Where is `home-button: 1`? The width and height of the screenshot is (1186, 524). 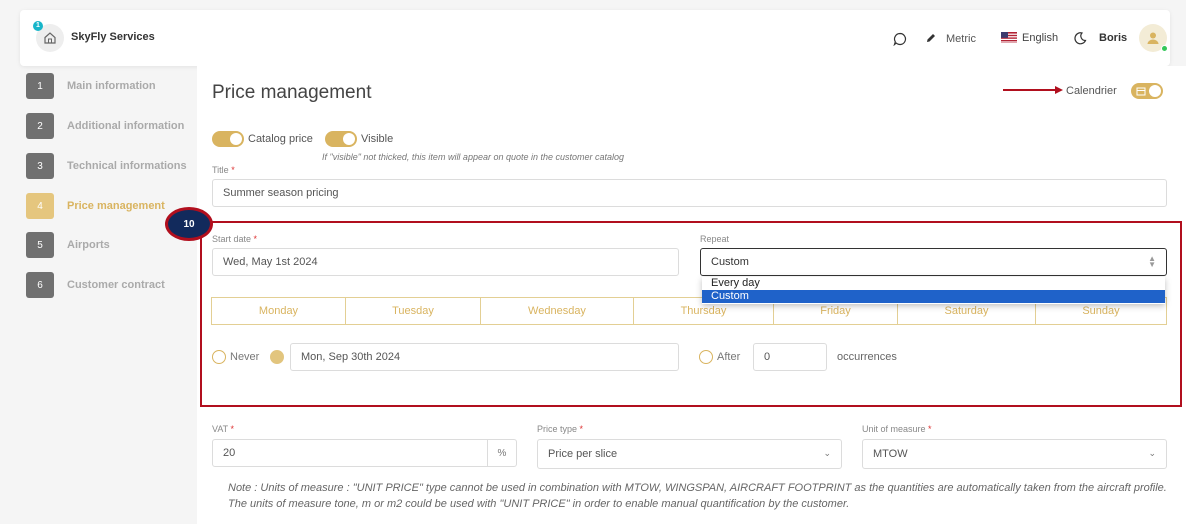
home-button: 1 is located at coordinates (48, 36).